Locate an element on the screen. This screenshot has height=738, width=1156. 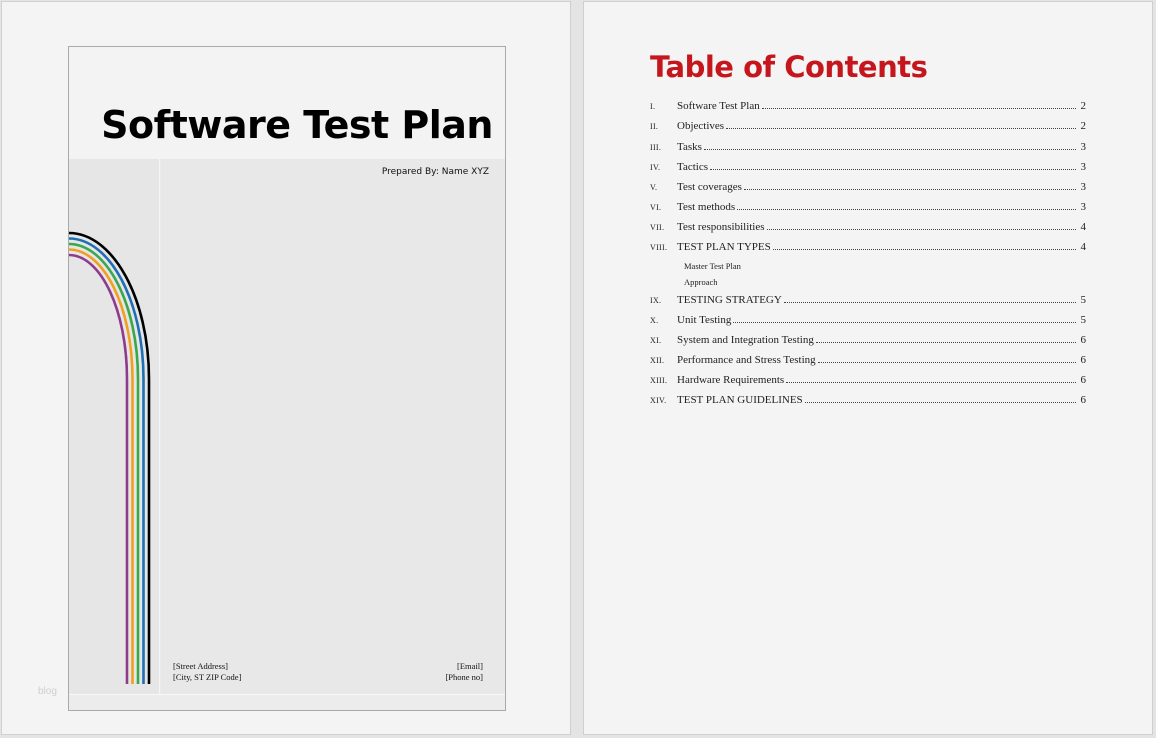
prepared-by: Prepared By: Name XYZ is located at coordinates (435, 172).